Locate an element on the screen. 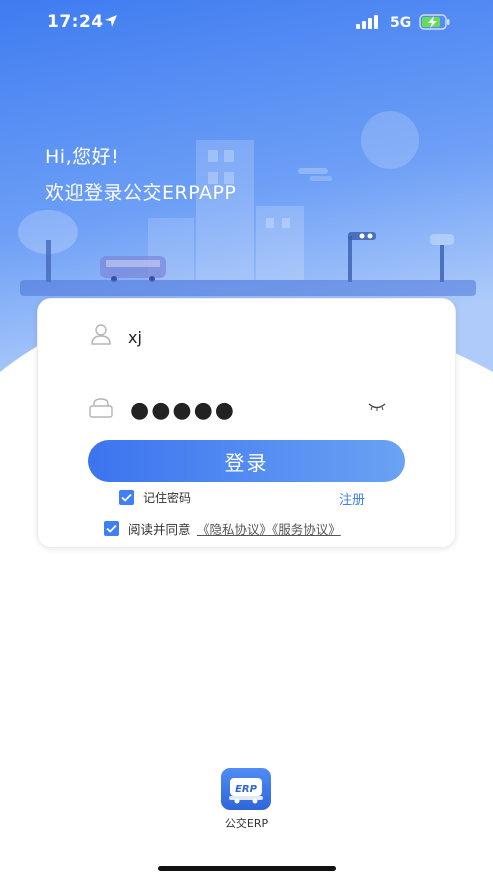 This screenshot has width=493, height=879. username-input: xj is located at coordinates (135, 337).